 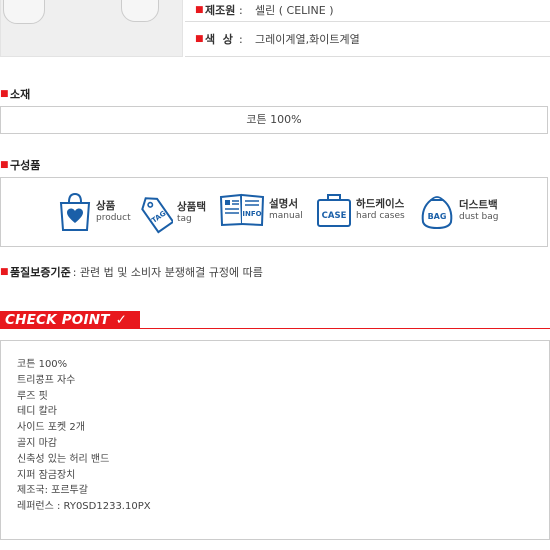 What do you see at coordinates (57, 320) in the screenshot?
I see `check-point-title: CHECK POINT` at bounding box center [57, 320].